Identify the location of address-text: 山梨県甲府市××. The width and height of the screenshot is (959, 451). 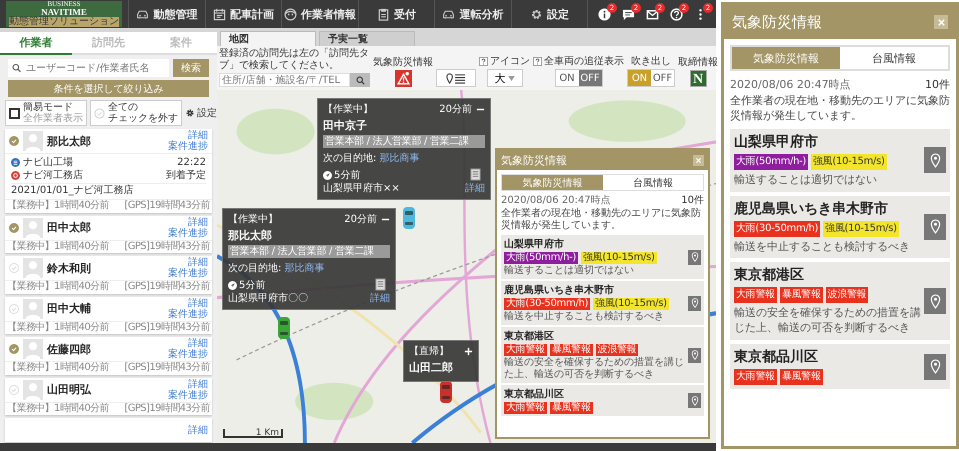
(361, 188).